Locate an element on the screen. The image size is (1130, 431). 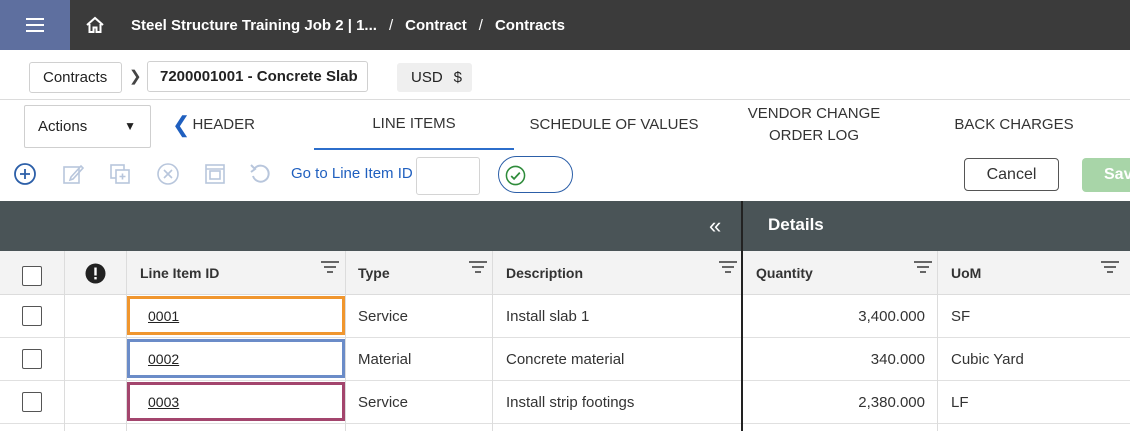
column-header-quantity: Quantity is located at coordinates (784, 273).